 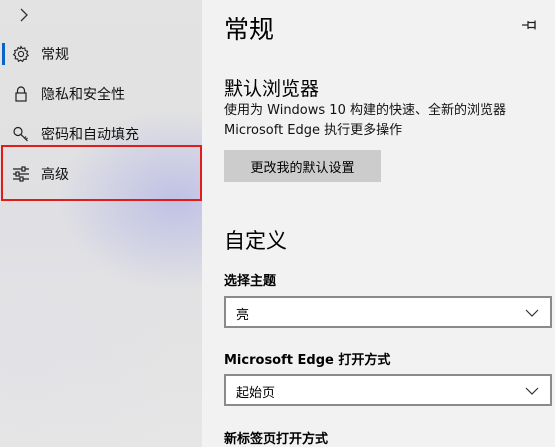 I want to click on theme-select: 亮, so click(x=388, y=312).